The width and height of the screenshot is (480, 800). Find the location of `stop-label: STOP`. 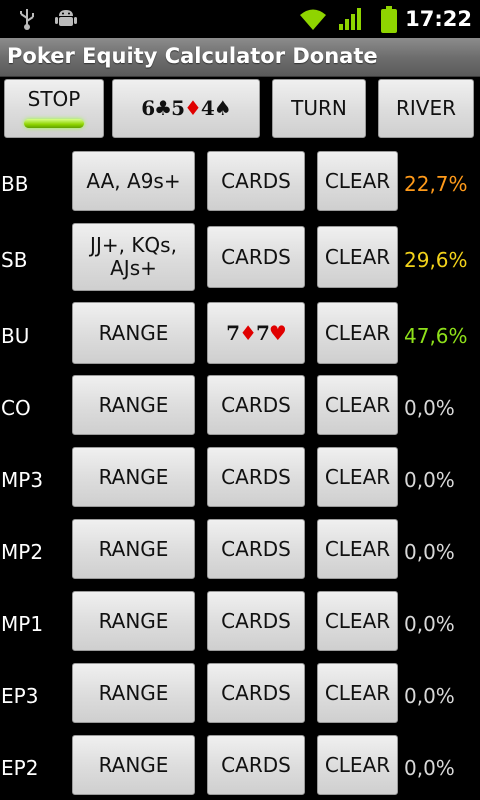

stop-label: STOP is located at coordinates (54, 99).